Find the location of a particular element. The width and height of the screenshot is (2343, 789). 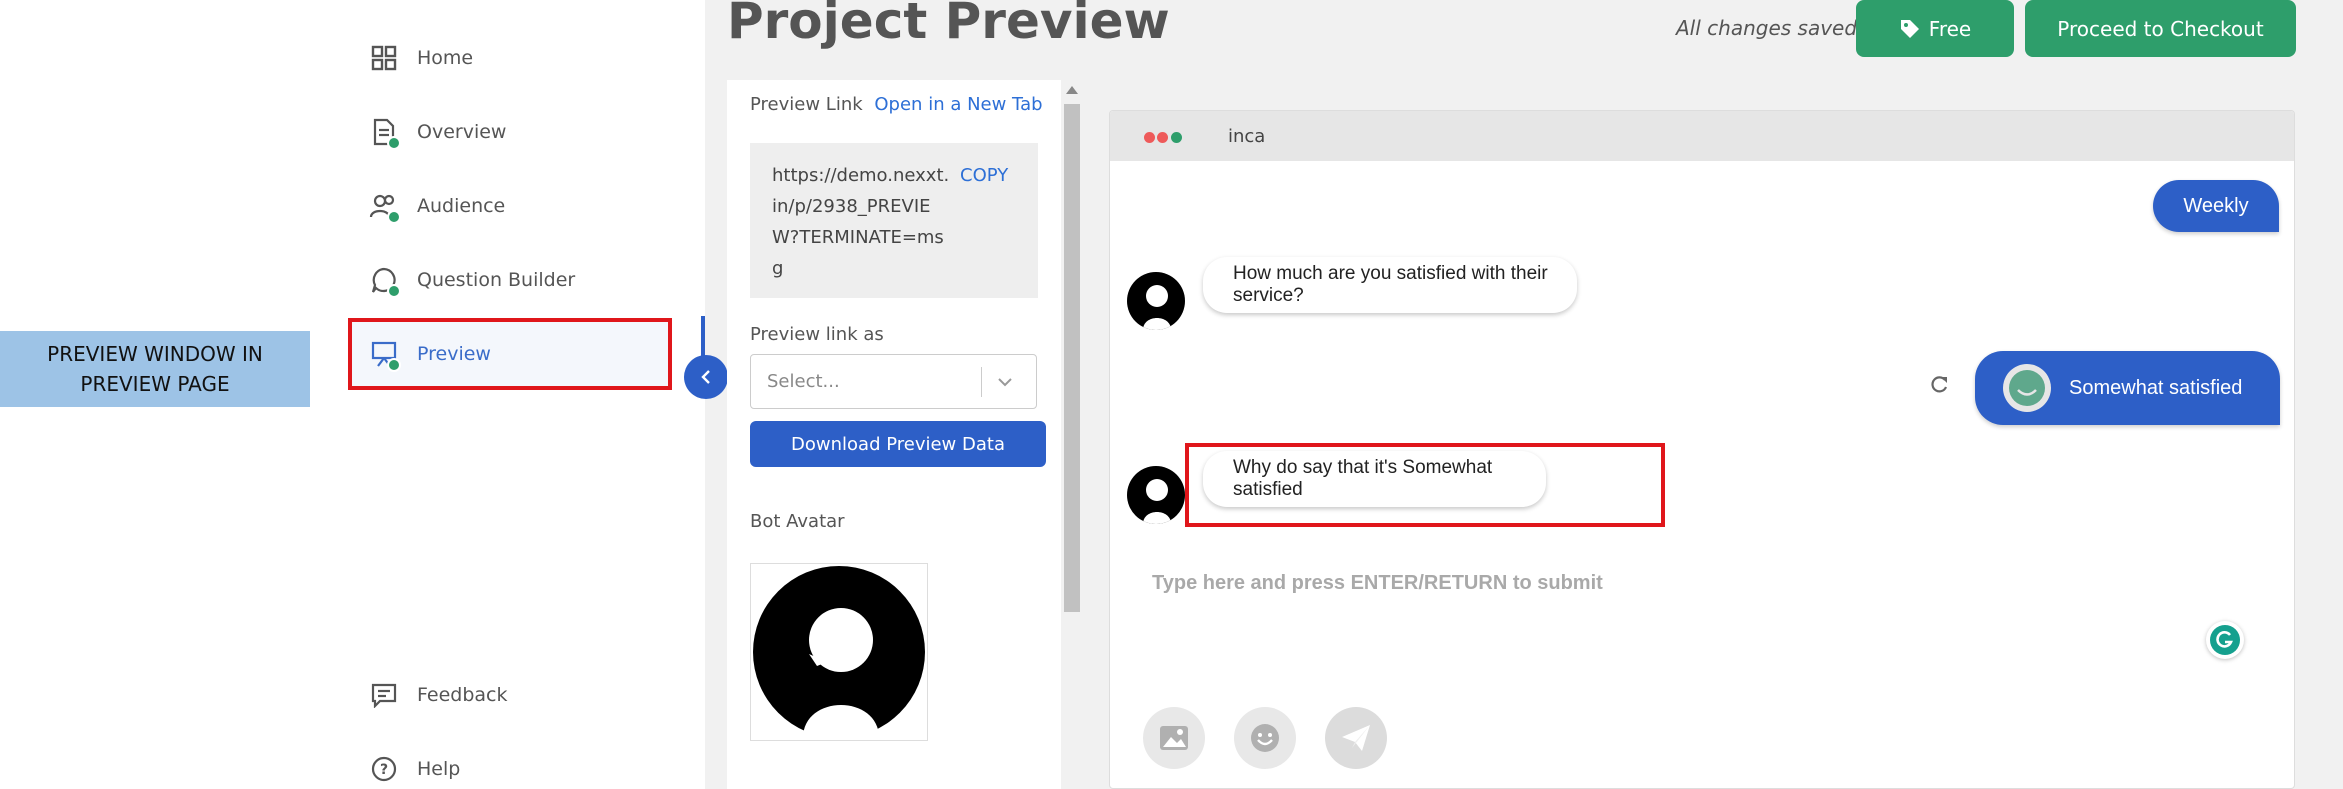

sidebar-item-overview: Overview is located at coordinates (437, 132).